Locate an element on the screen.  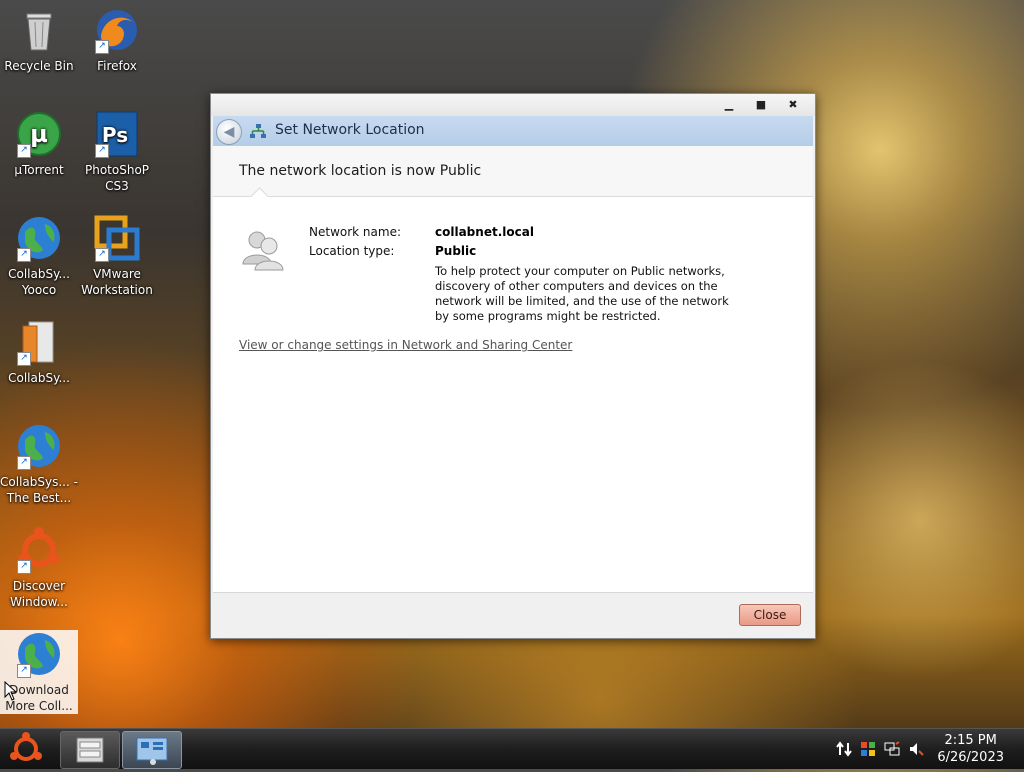
windows-flag-icon is located at coordinates (868, 749).